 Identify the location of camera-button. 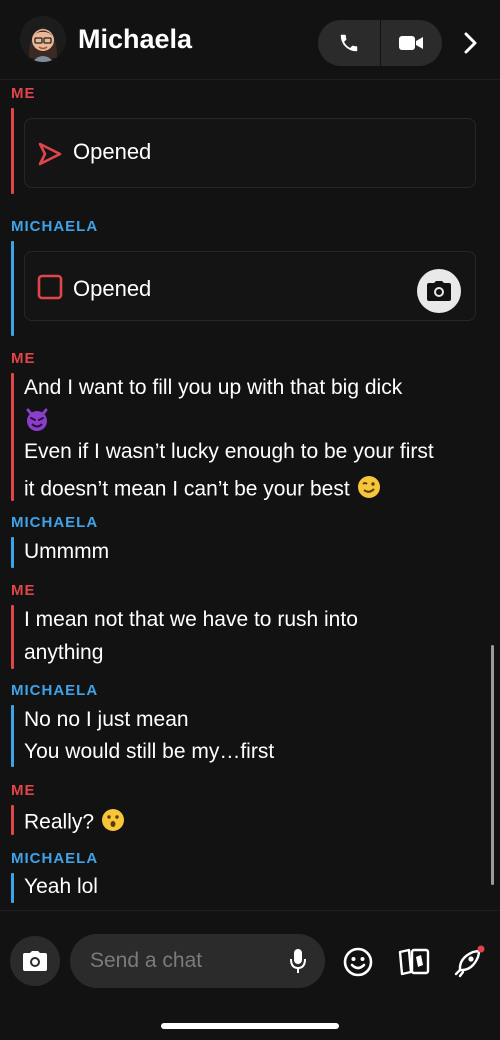
(35, 961).